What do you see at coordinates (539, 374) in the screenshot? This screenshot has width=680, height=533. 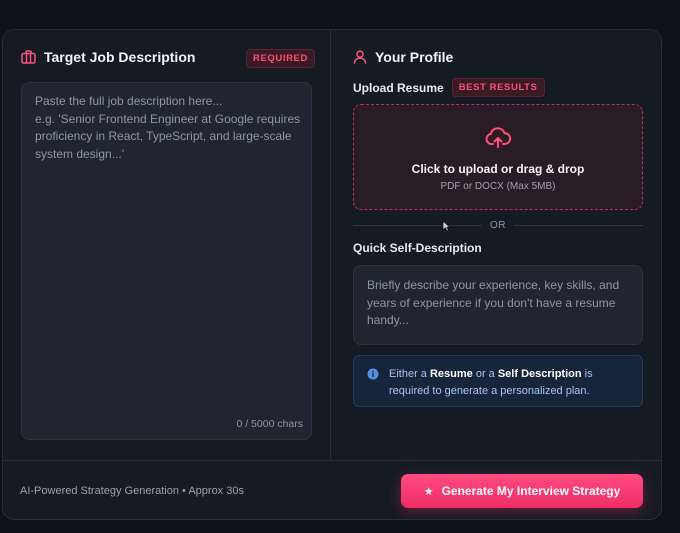 I see `info-self-emphasis: Self Description` at bounding box center [539, 374].